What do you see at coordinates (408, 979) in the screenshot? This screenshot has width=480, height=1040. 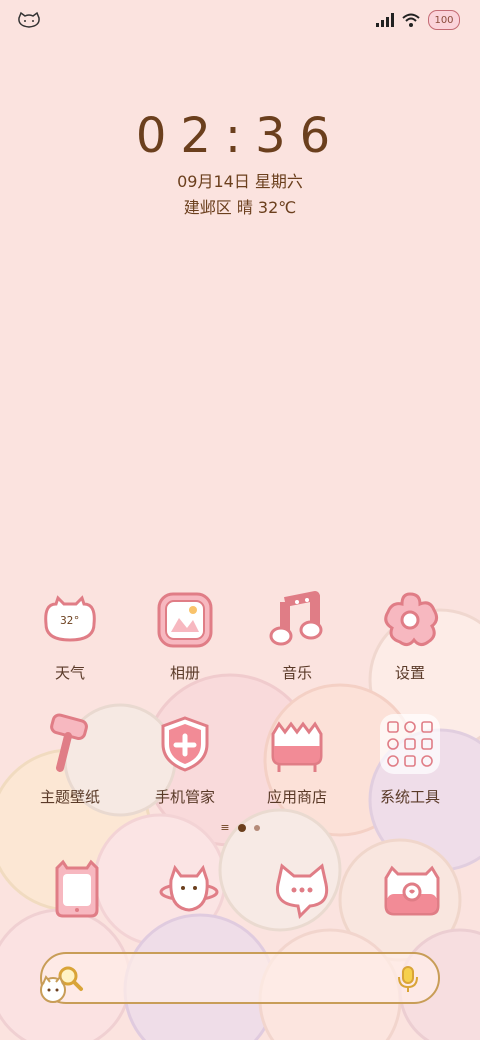 I see `microphone-icon` at bounding box center [408, 979].